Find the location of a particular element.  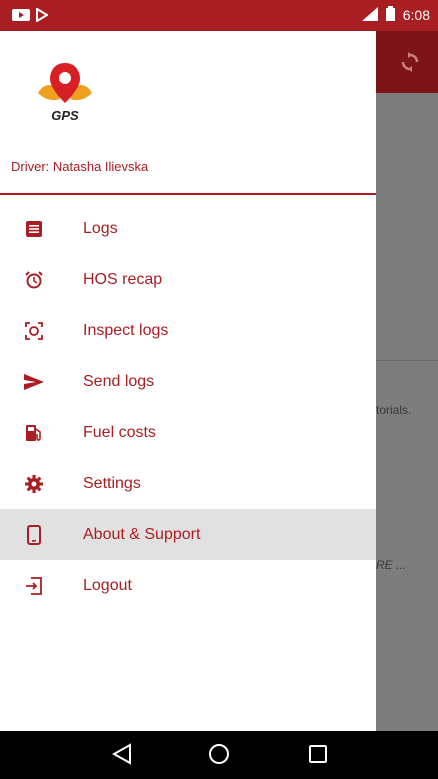

refresh-icon is located at coordinates (410, 65).